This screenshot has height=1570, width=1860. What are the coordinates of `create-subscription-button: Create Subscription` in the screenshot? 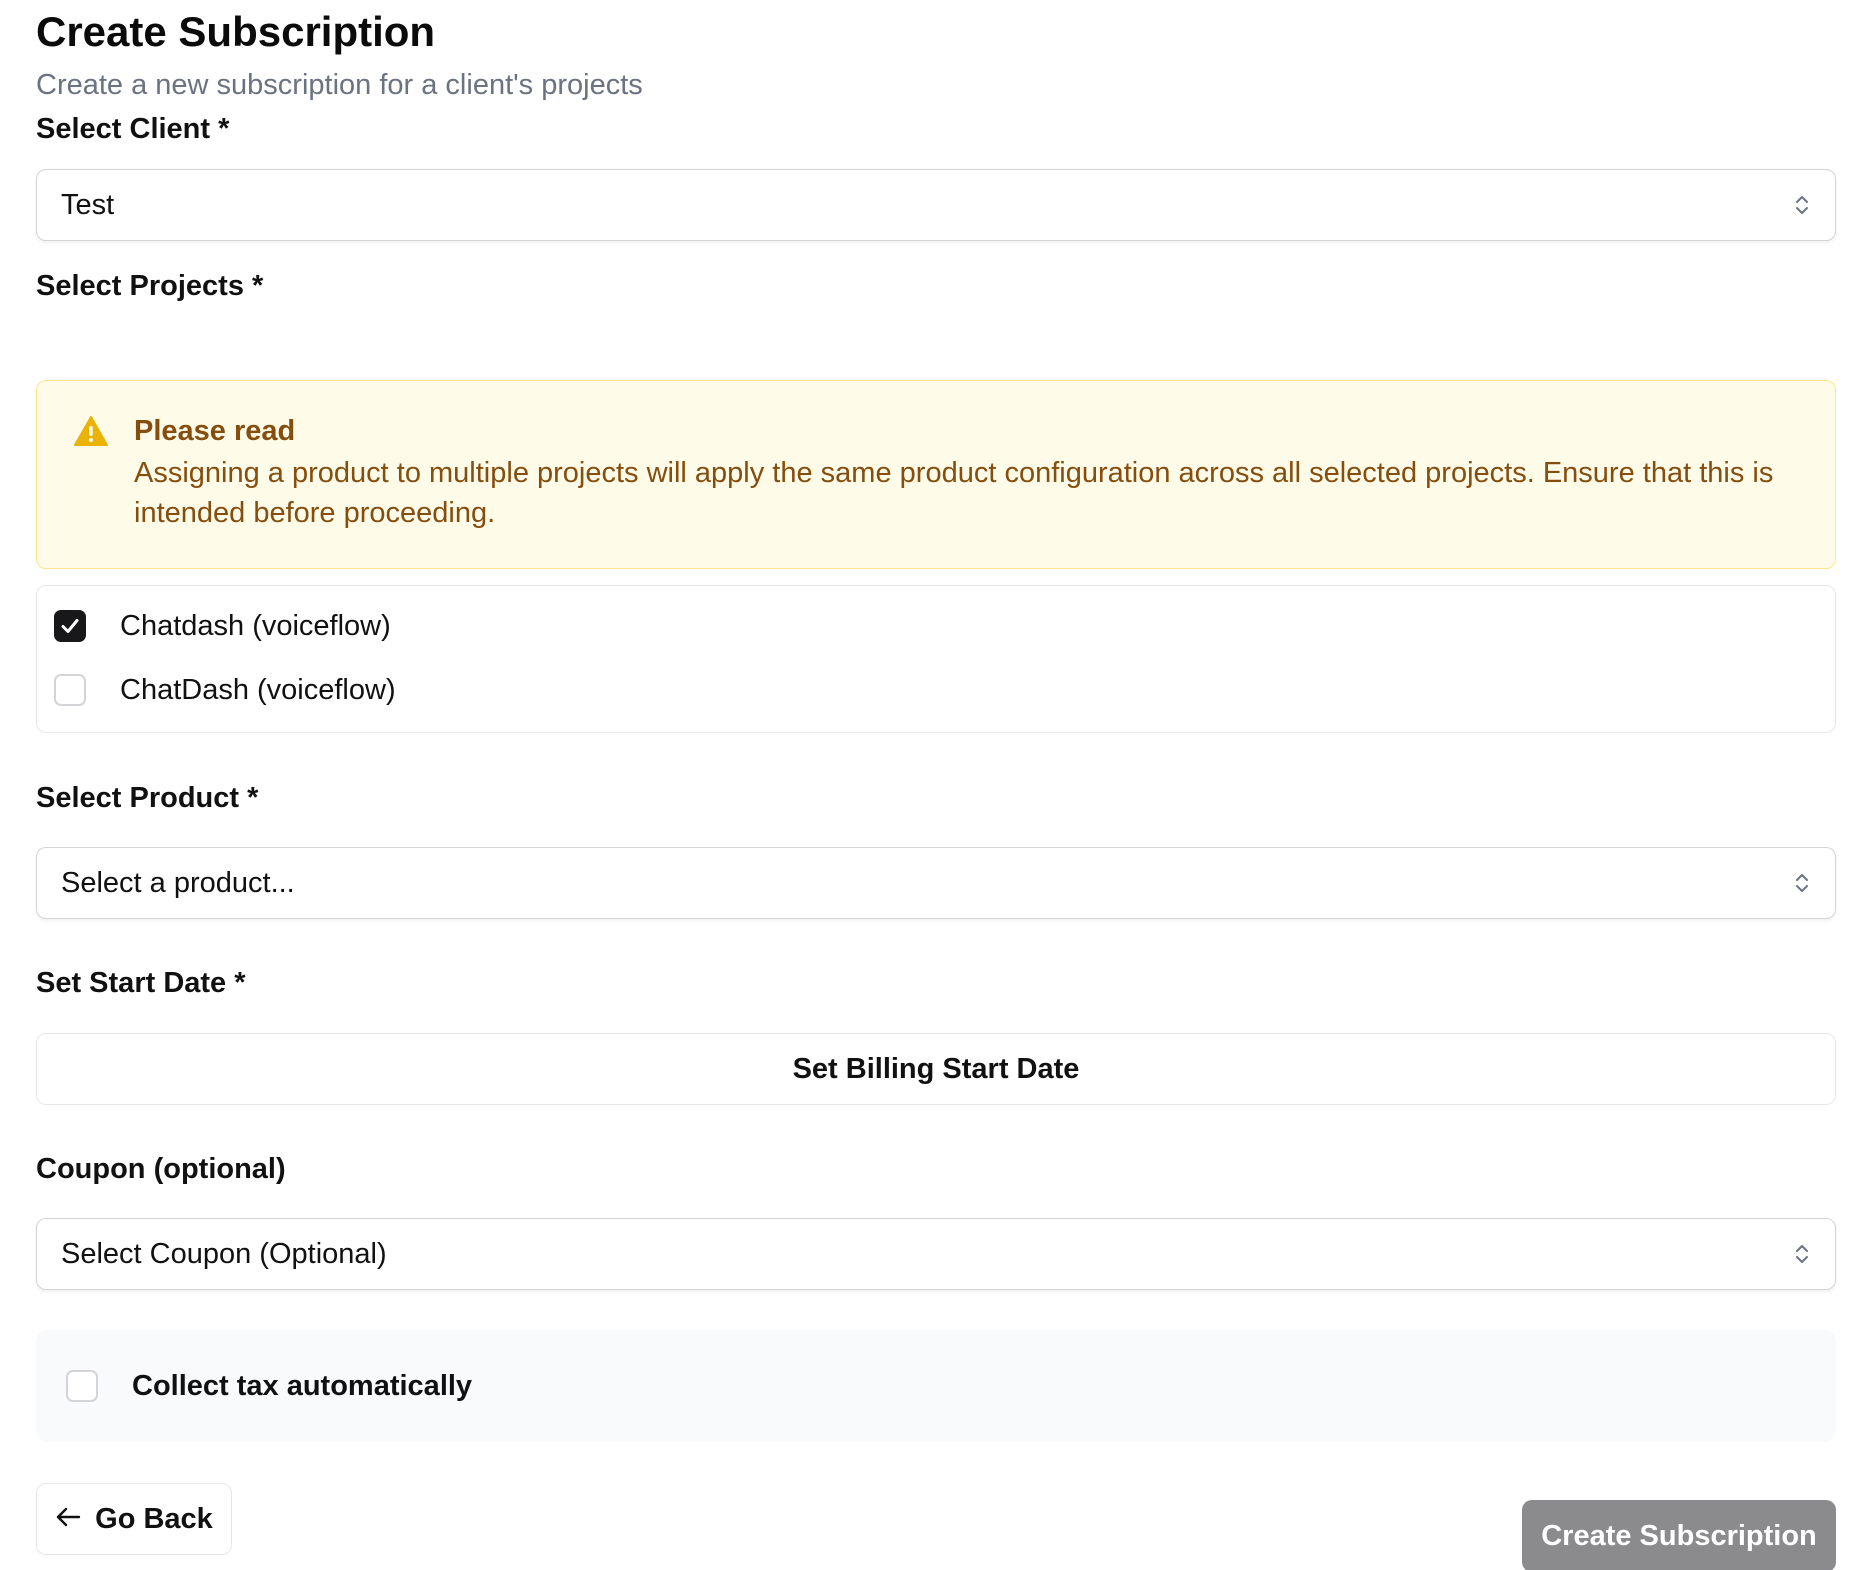 It's located at (1679, 1535).